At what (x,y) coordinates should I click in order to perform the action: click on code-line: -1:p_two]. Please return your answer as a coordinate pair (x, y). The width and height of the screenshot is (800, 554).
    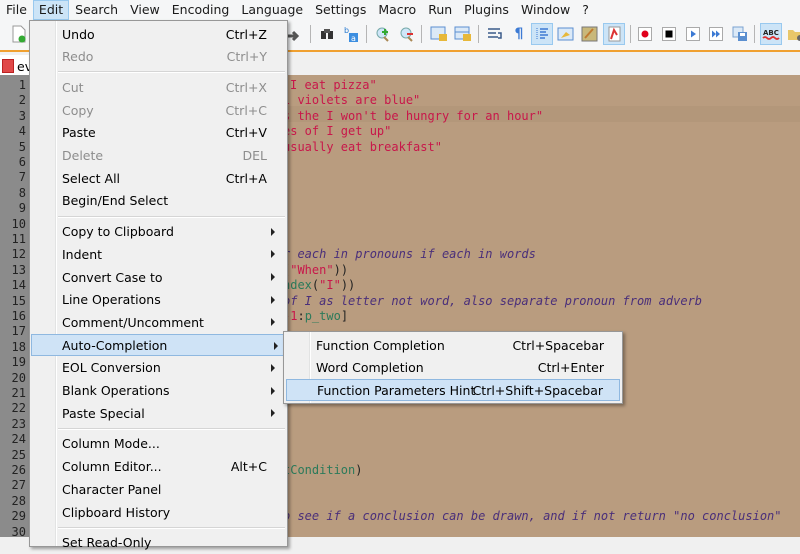
    Looking at the image, I should click on (315, 316).